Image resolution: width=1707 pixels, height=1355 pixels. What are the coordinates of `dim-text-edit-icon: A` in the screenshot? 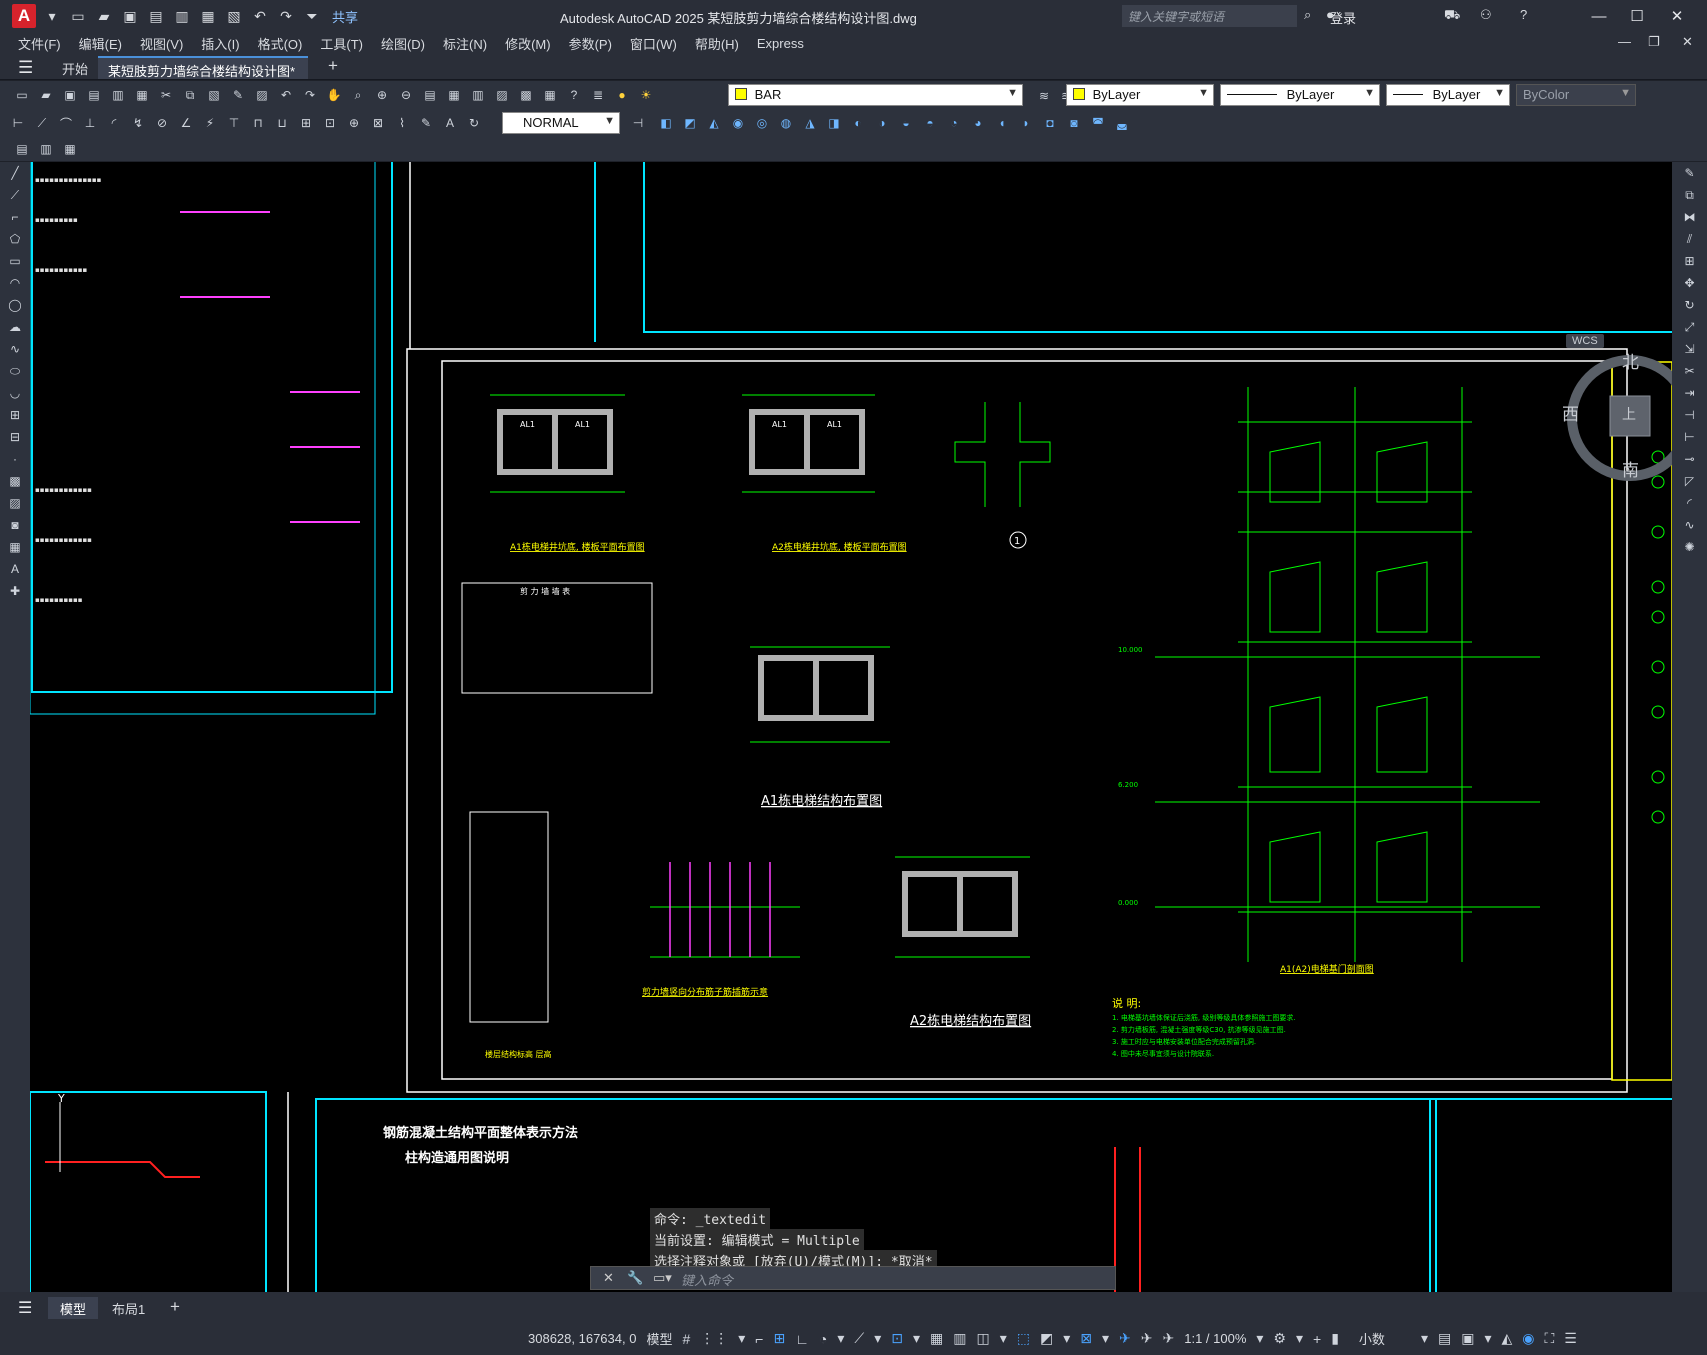 It's located at (450, 123).